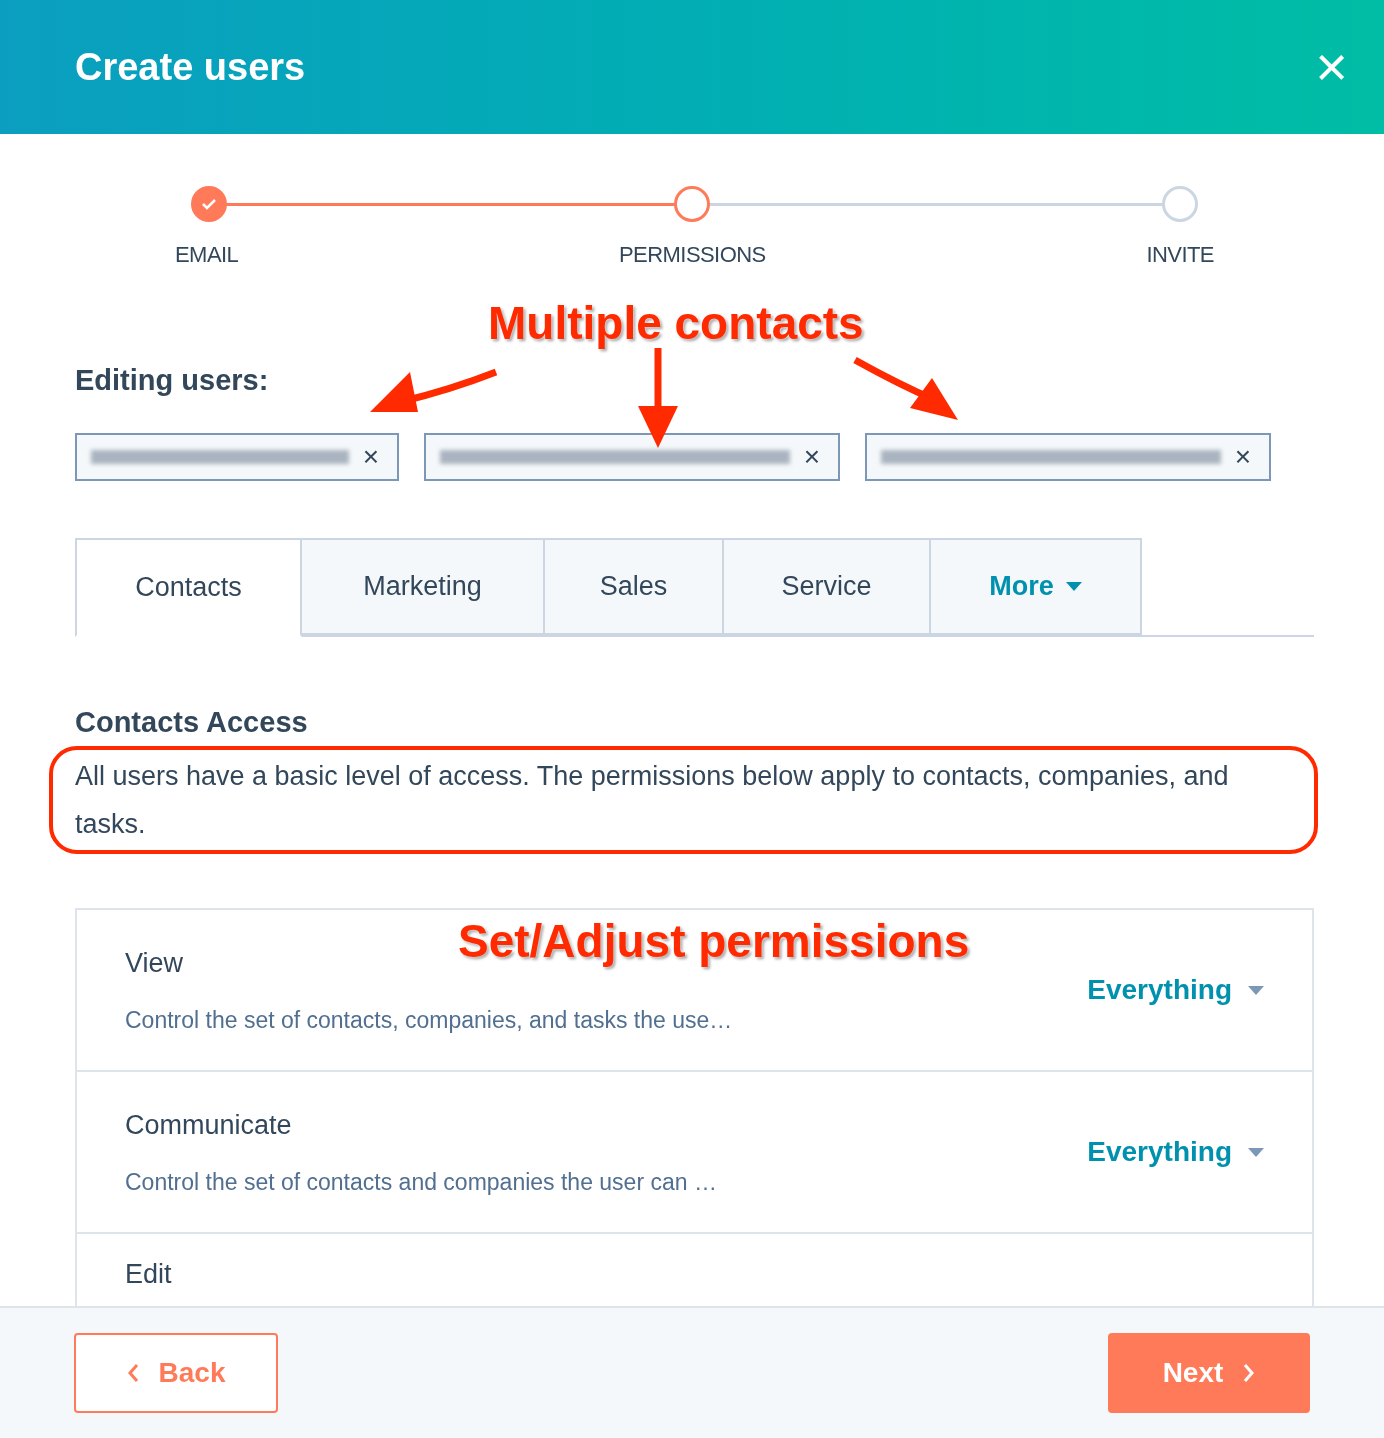 The height and width of the screenshot is (1438, 1384). Describe the element at coordinates (633, 586) in the screenshot. I see `tab: Sales` at that location.